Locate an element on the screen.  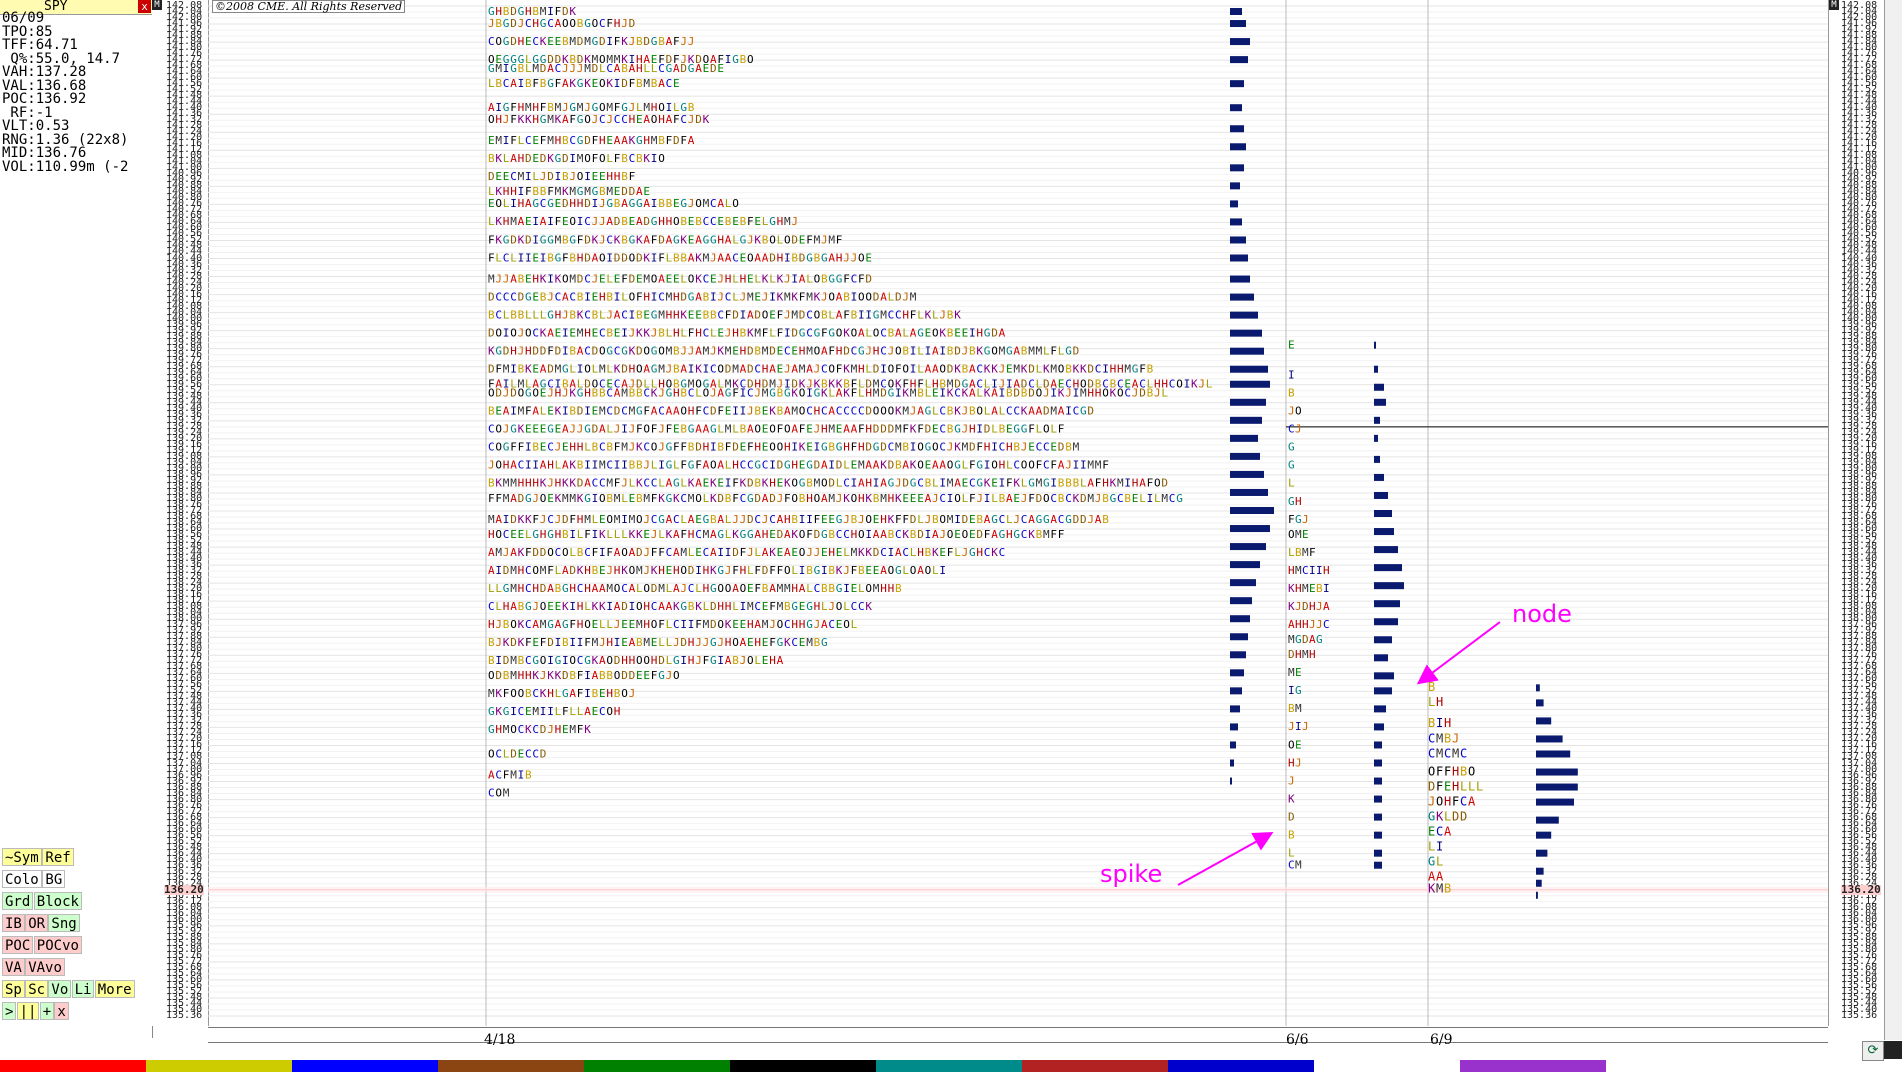
nav-bars-button: || is located at coordinates (28, 1011).